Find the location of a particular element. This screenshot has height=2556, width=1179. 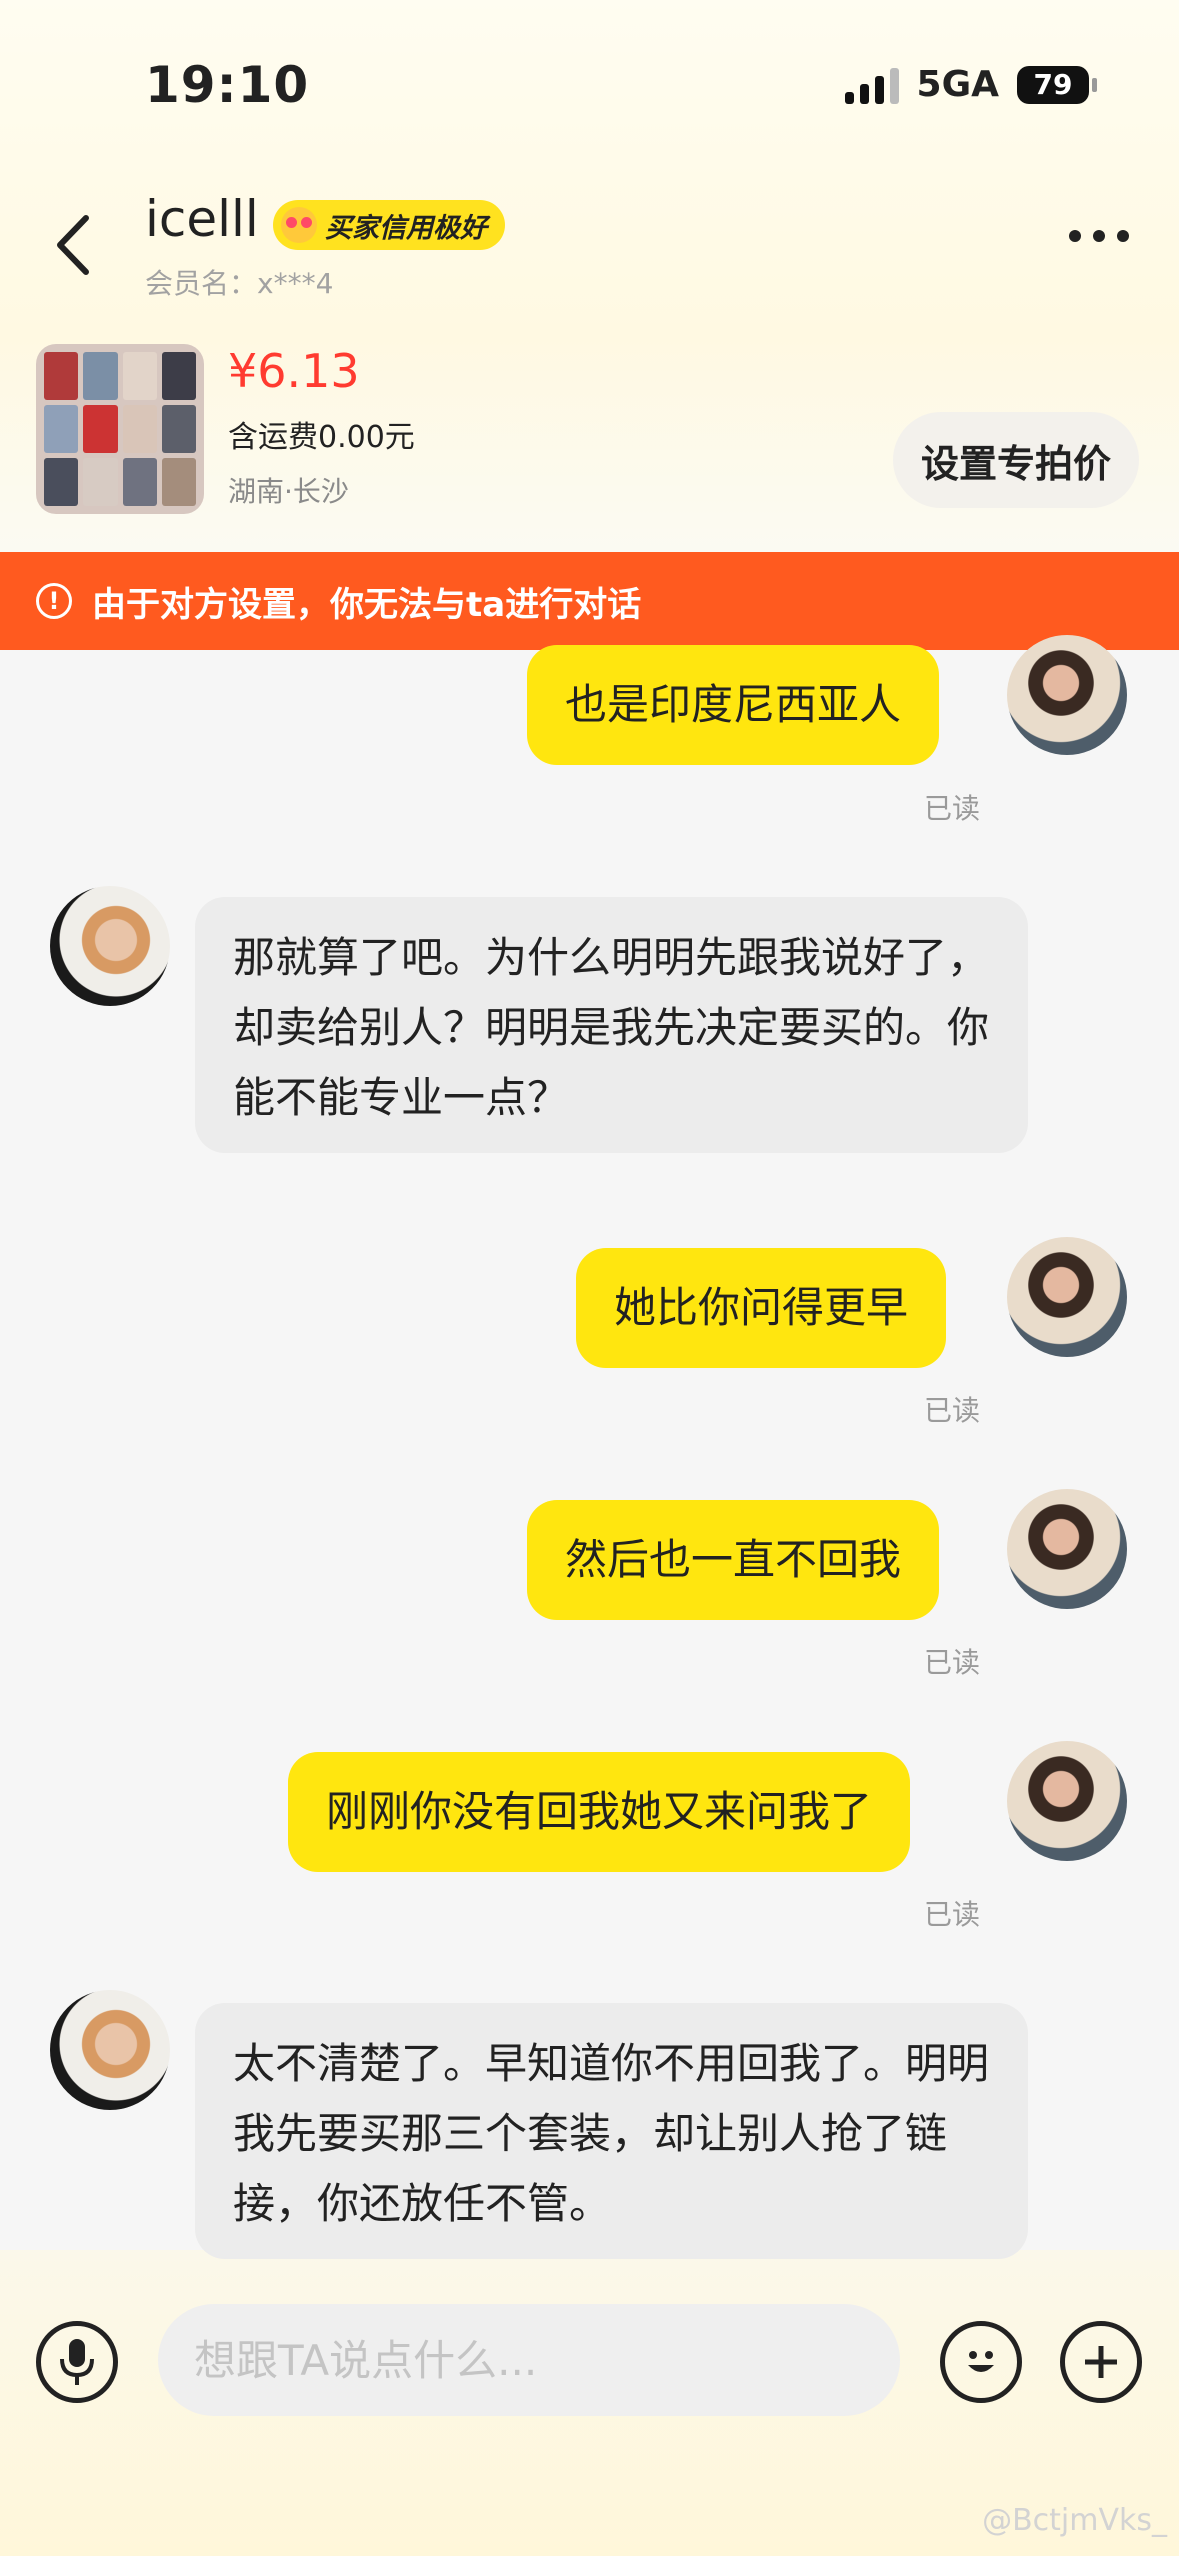

credit-badge: 买家信用极好 is located at coordinates (389, 225).